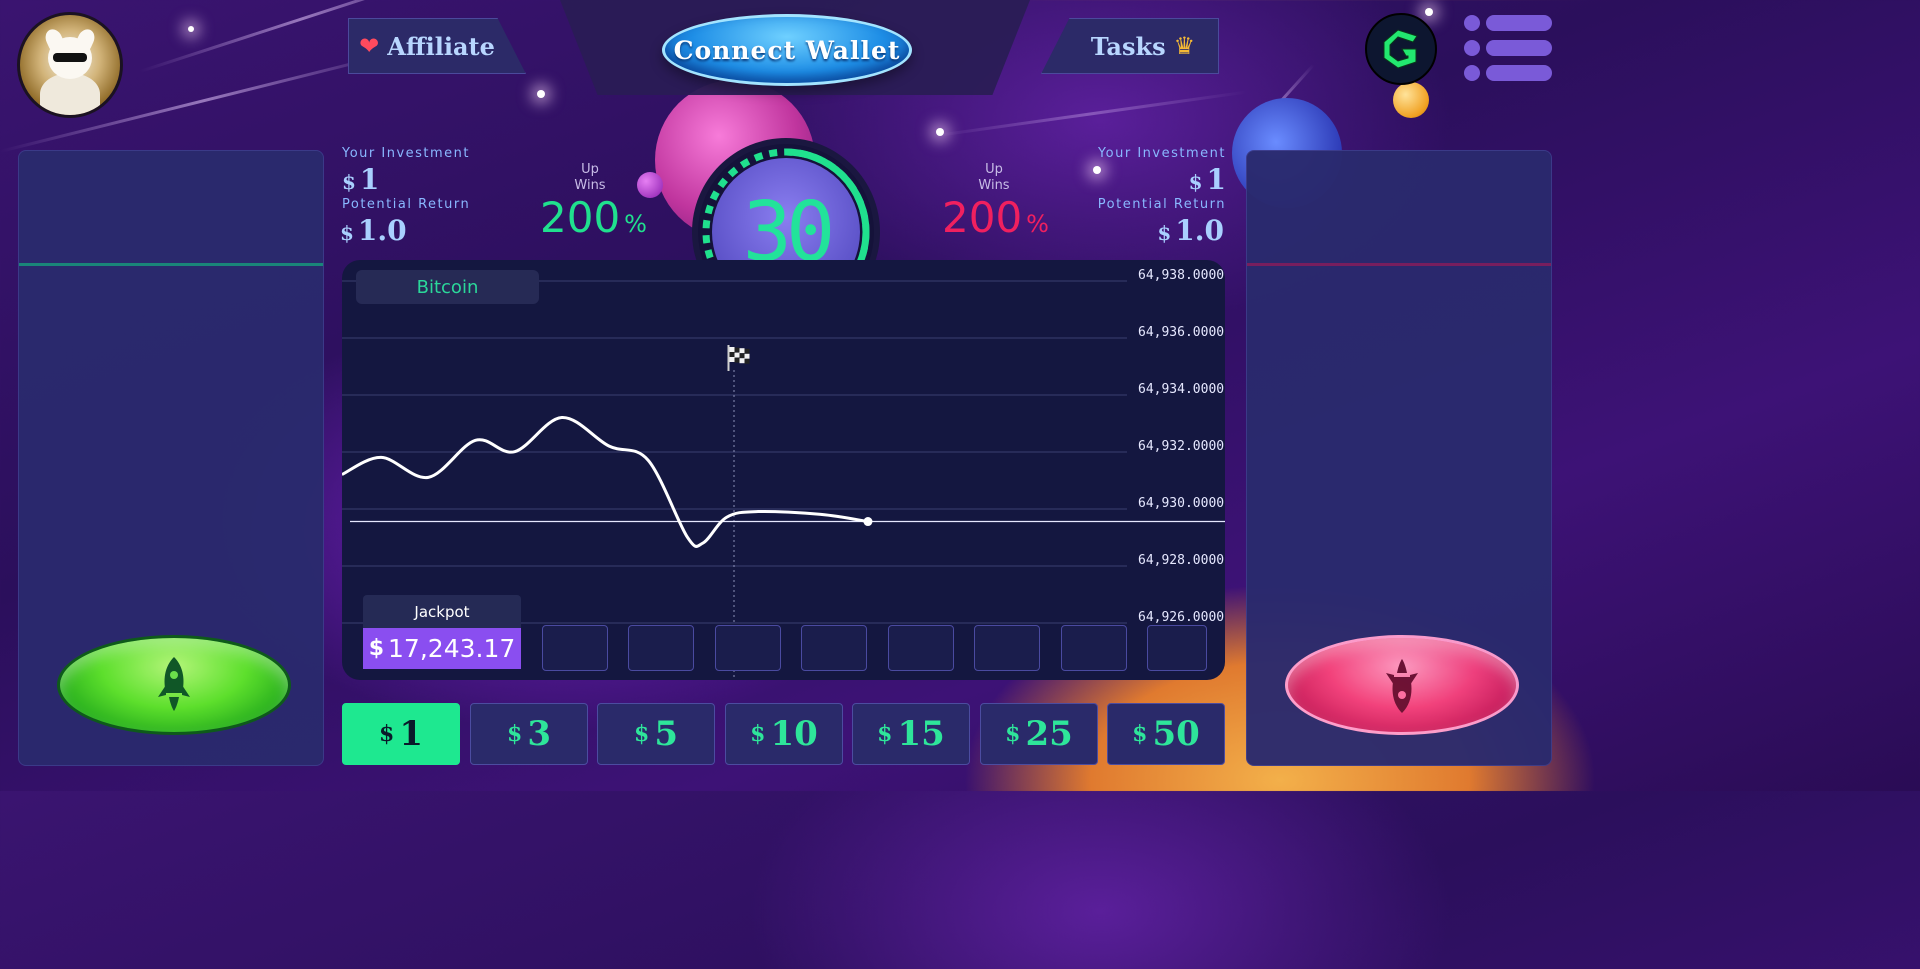 The image size is (1920, 969). I want to click on price-line, so click(605, 481).